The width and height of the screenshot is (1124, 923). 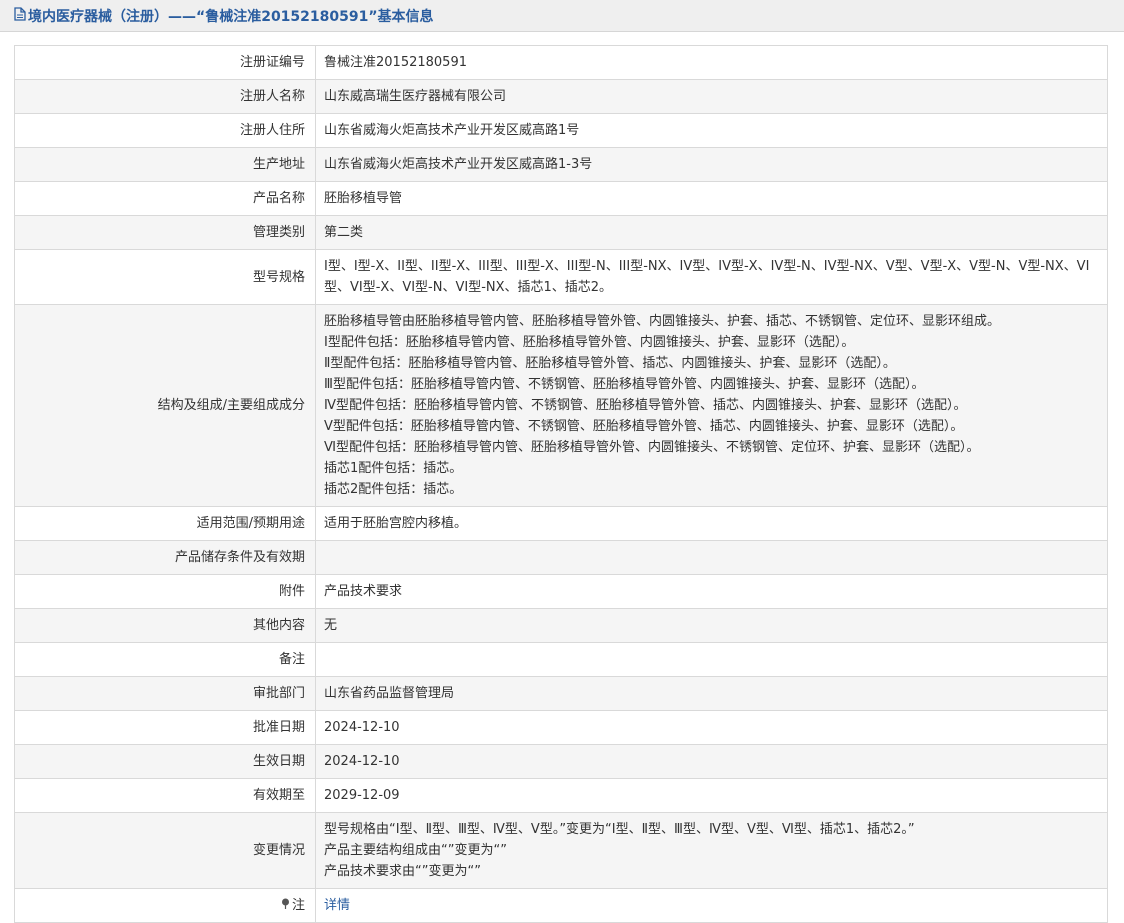 I want to click on row-intended-use: 适用范围/预期用途 适用于胚胎宫腔内移植。, so click(x=561, y=523).